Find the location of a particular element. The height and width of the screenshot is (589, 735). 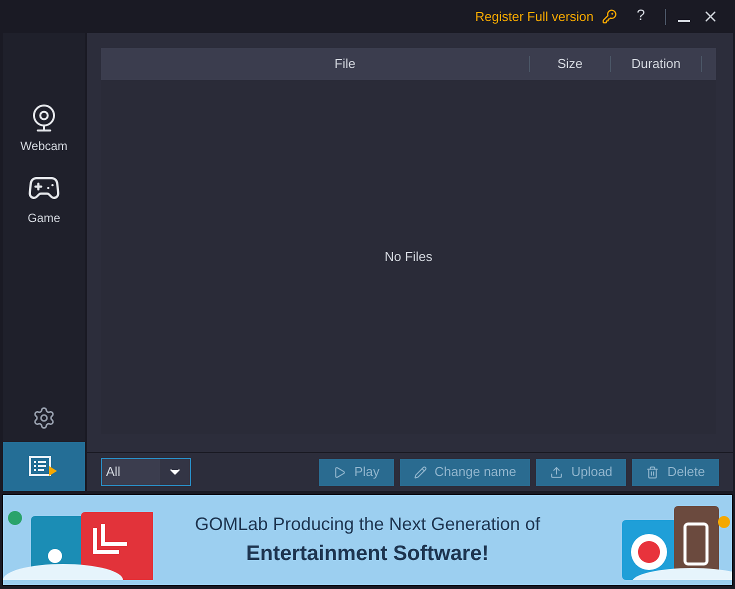

sidebar-item: Webcam is located at coordinates (44, 129).